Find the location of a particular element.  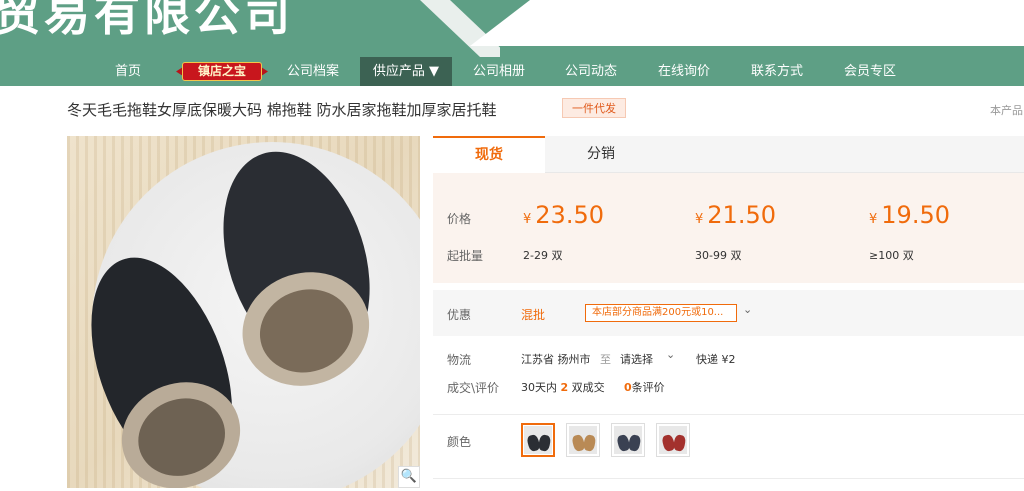

transactions-count: 2 is located at coordinates (565, 387).